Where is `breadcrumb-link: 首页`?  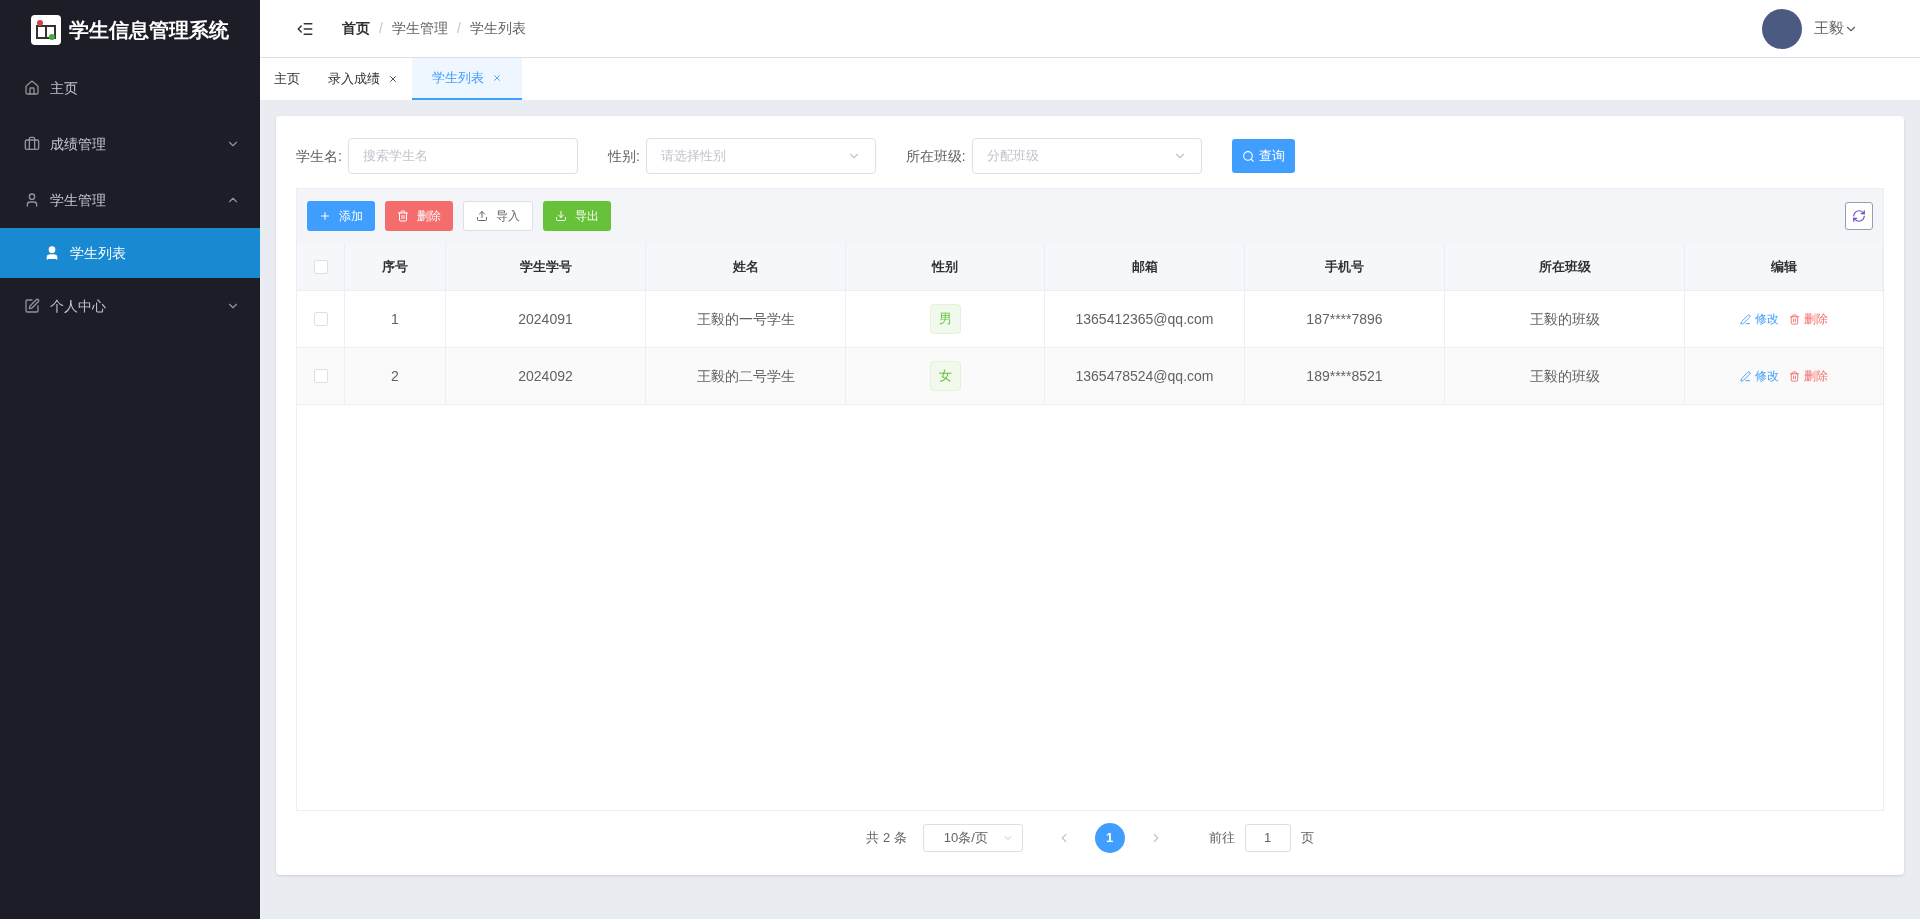
breadcrumb-link: 首页 is located at coordinates (356, 28).